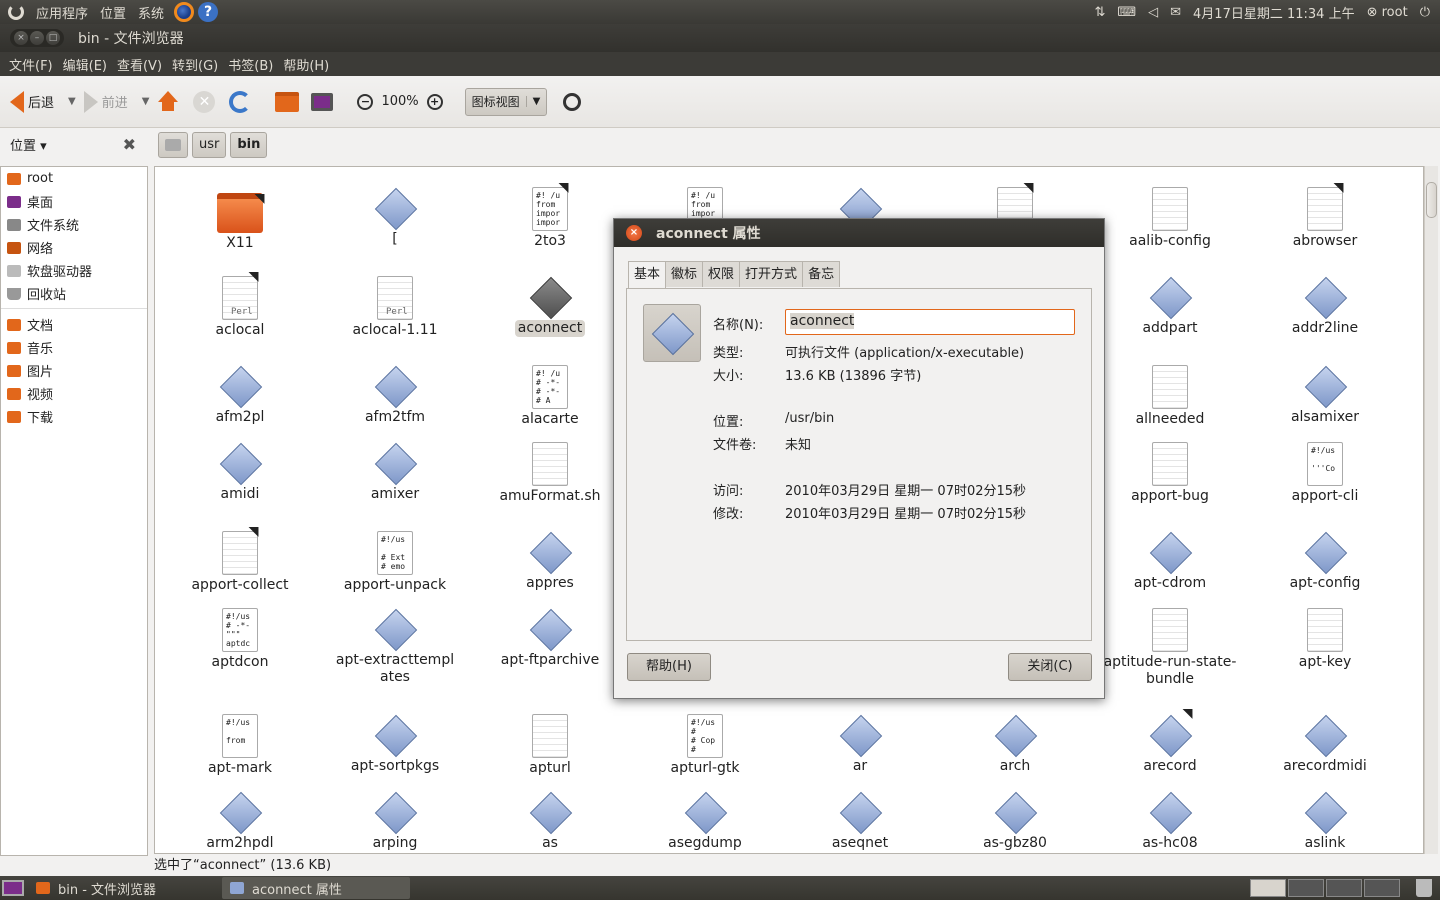 This screenshot has height=900, width=1440. I want to click on user-menu: ⊗ root, so click(1387, 12).